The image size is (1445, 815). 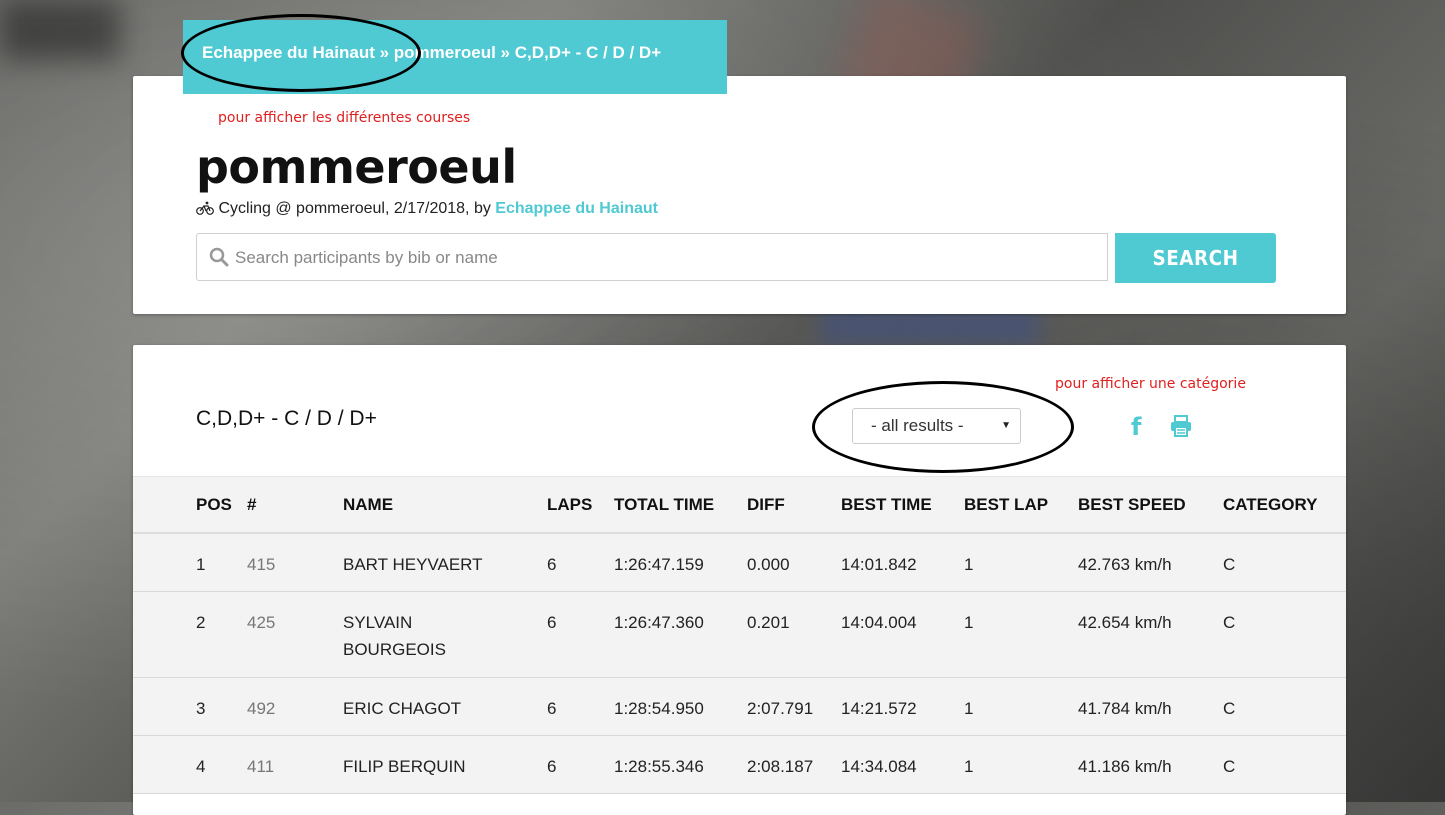 I want to click on cell-name: ERIC CHAGOT, so click(x=418, y=708).